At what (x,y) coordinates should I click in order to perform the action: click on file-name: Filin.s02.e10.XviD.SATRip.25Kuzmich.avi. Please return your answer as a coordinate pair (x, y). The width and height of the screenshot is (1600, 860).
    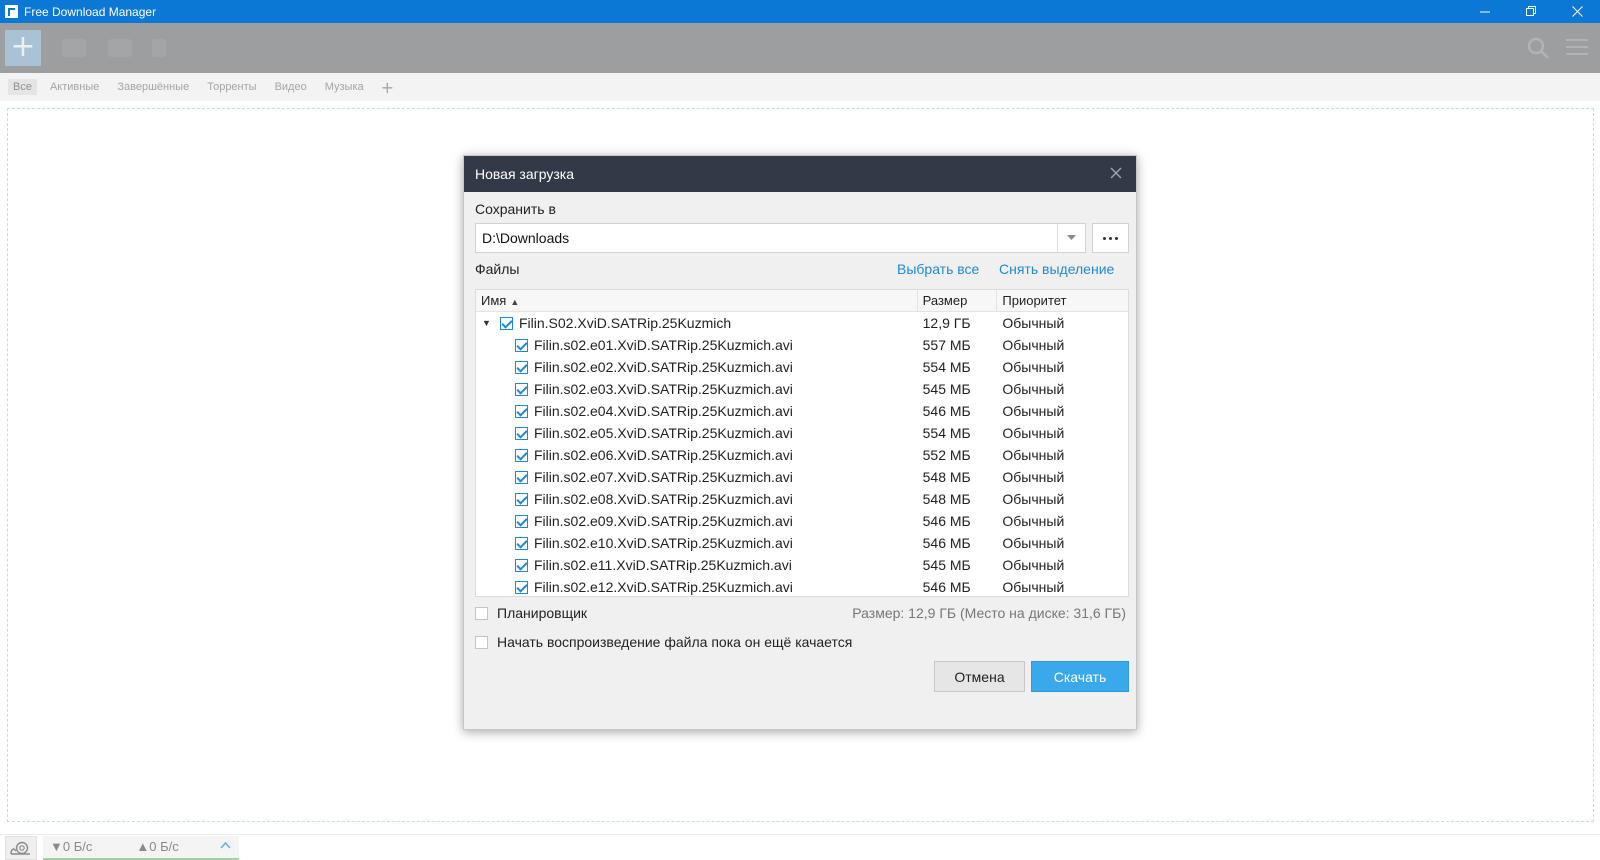
    Looking at the image, I should click on (663, 543).